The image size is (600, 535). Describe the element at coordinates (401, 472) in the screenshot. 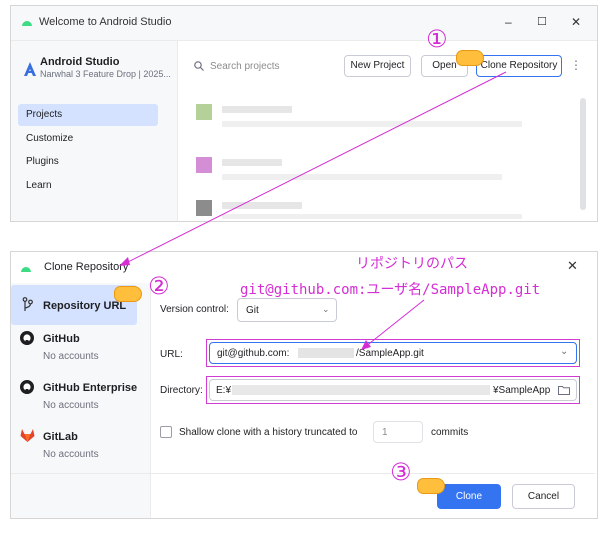

I see `step-3-marker: ③` at that location.